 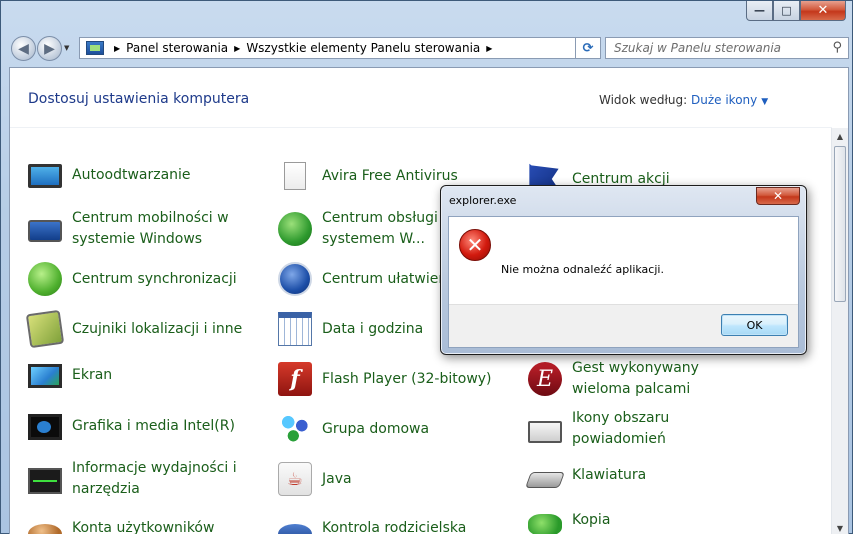 I want to click on close-icon: ✕, so click(x=778, y=196).